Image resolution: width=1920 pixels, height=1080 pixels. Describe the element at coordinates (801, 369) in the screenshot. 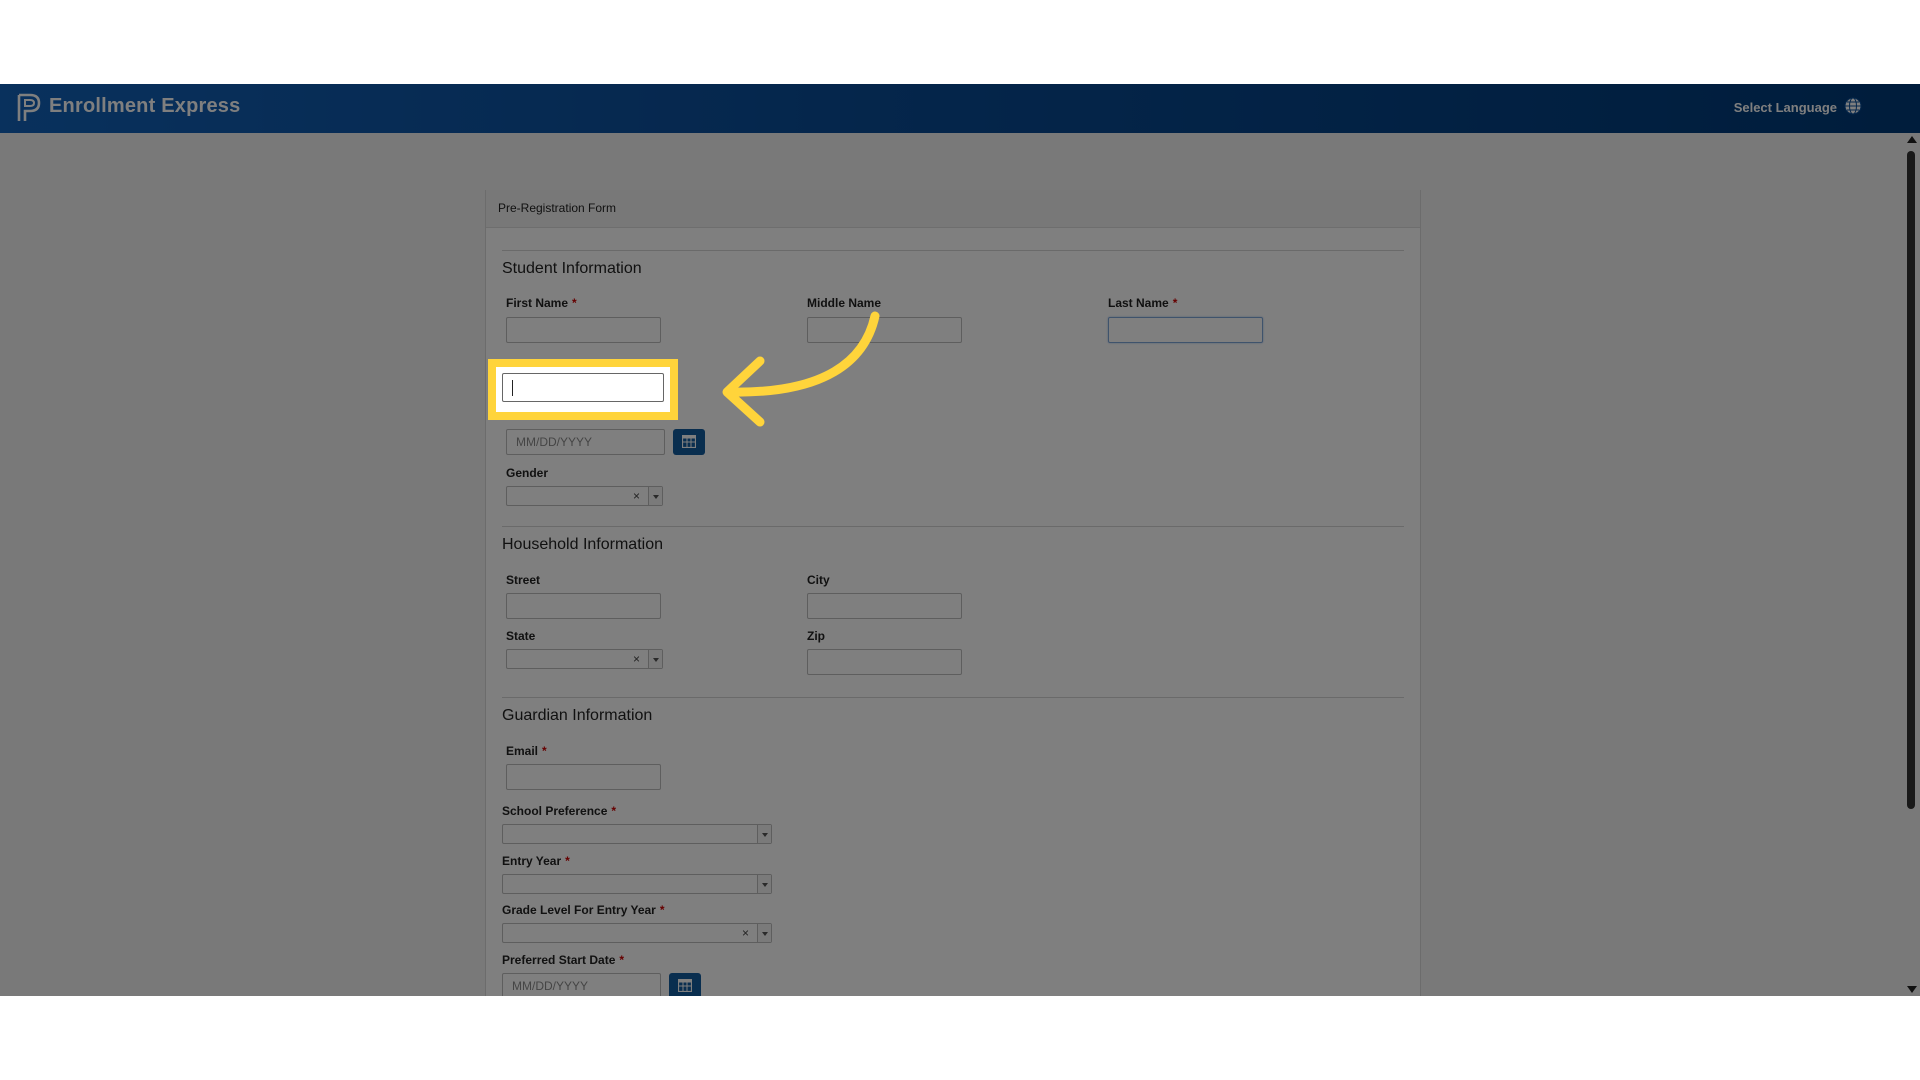

I see `pointer-arrow-icon` at that location.